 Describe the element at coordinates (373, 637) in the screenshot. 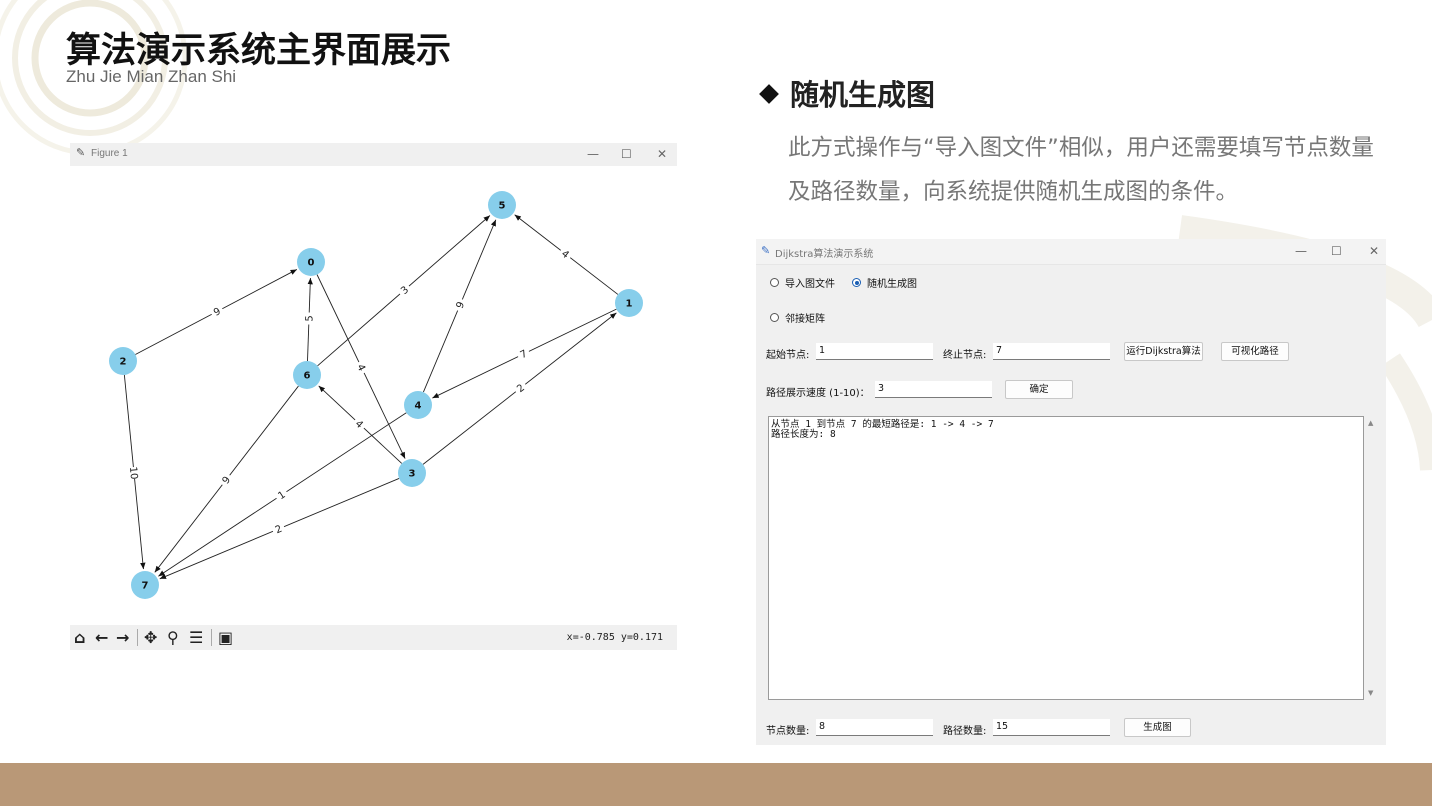

I see `figure-toolbar: ⌂ ← → ✥ ⚲ ☰ ▣ x=-0.785 y=0.171` at that location.